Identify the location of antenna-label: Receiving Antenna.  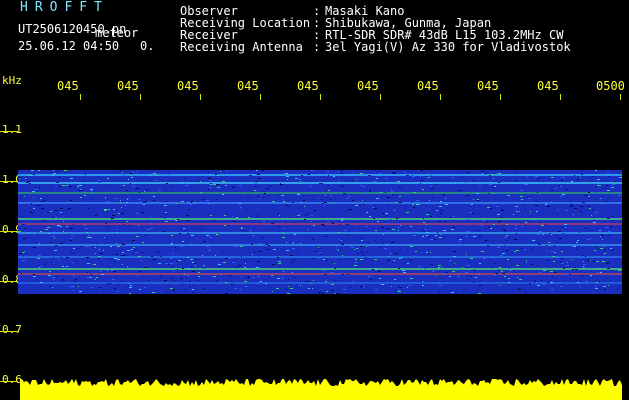
(241, 47).